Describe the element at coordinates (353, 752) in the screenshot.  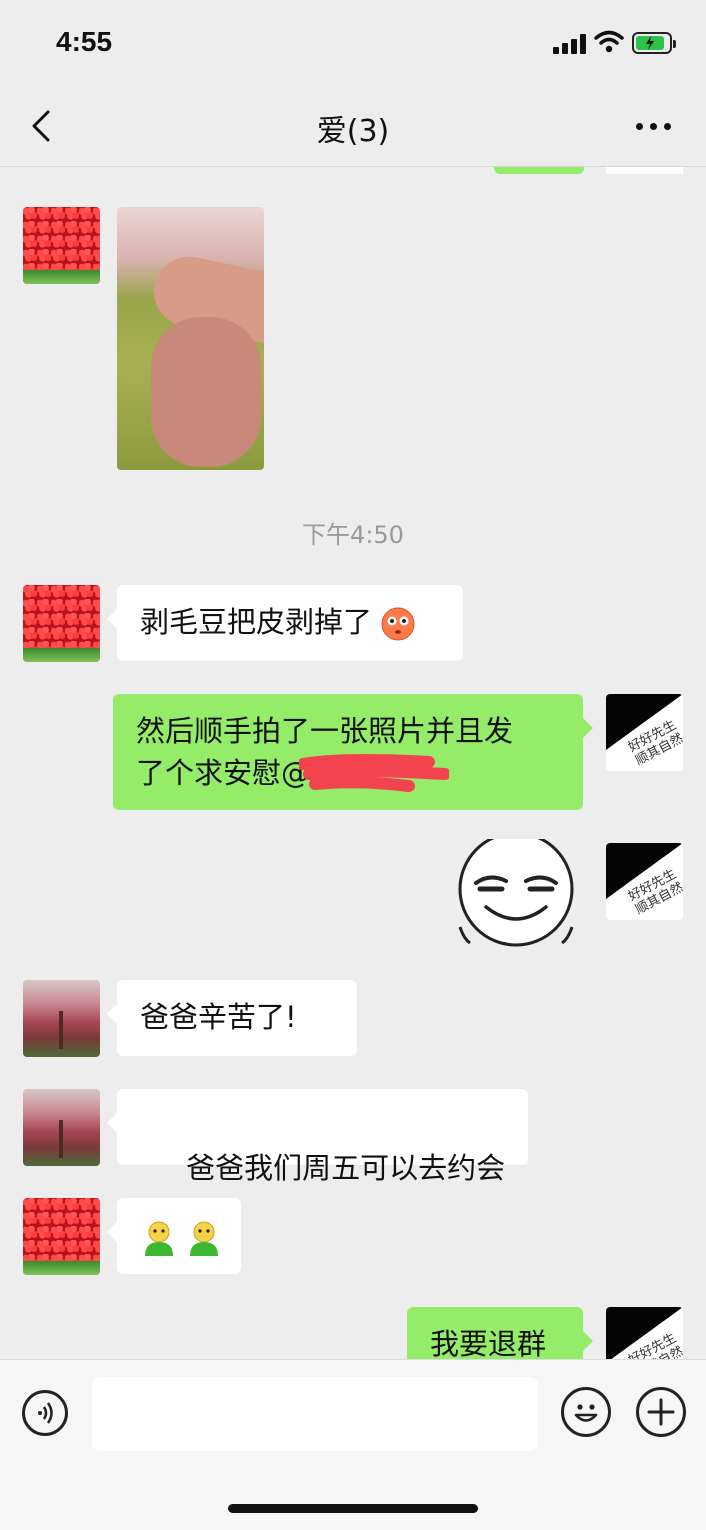
I see `message-bubble-self: 然后顺手拍了一张照片并且发 了个求安慰@` at that location.